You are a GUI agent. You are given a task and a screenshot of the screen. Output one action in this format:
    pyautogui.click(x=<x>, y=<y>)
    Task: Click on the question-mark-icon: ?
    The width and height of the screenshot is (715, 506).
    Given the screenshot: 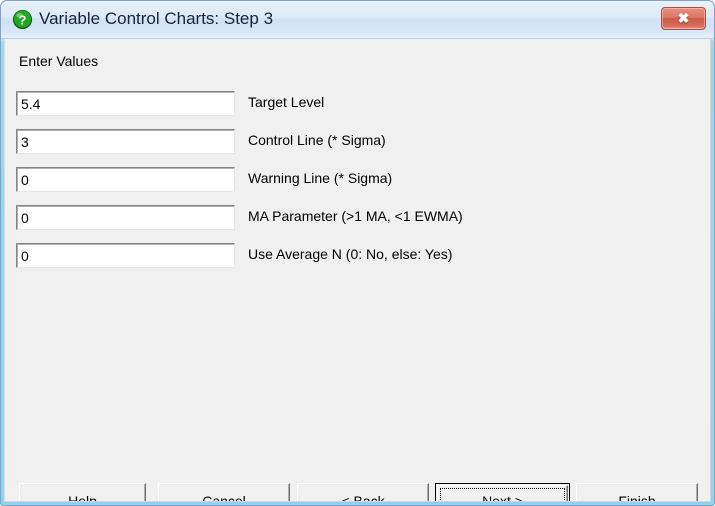 What is the action you would take?
    pyautogui.click(x=22, y=19)
    